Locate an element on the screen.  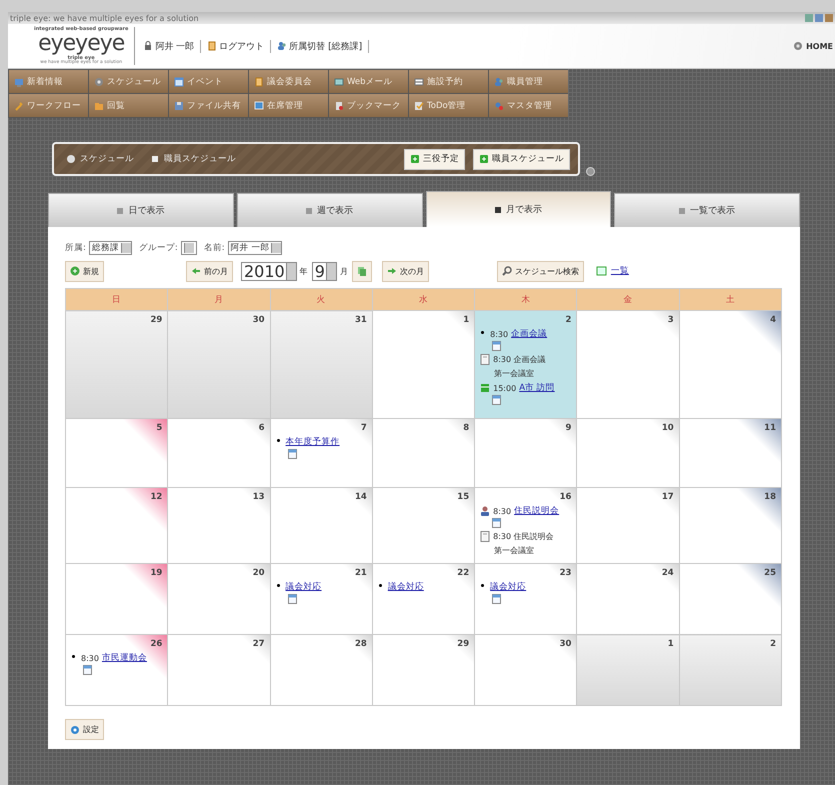
month-dropdown: 9 is located at coordinates (324, 271).